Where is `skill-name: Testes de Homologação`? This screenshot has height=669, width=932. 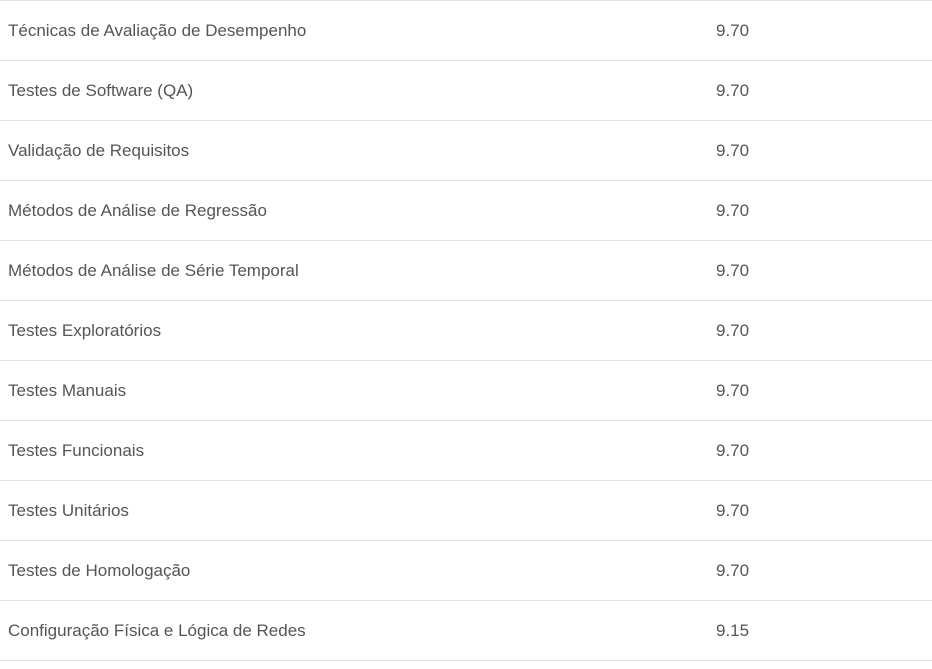 skill-name: Testes de Homologação is located at coordinates (99, 570).